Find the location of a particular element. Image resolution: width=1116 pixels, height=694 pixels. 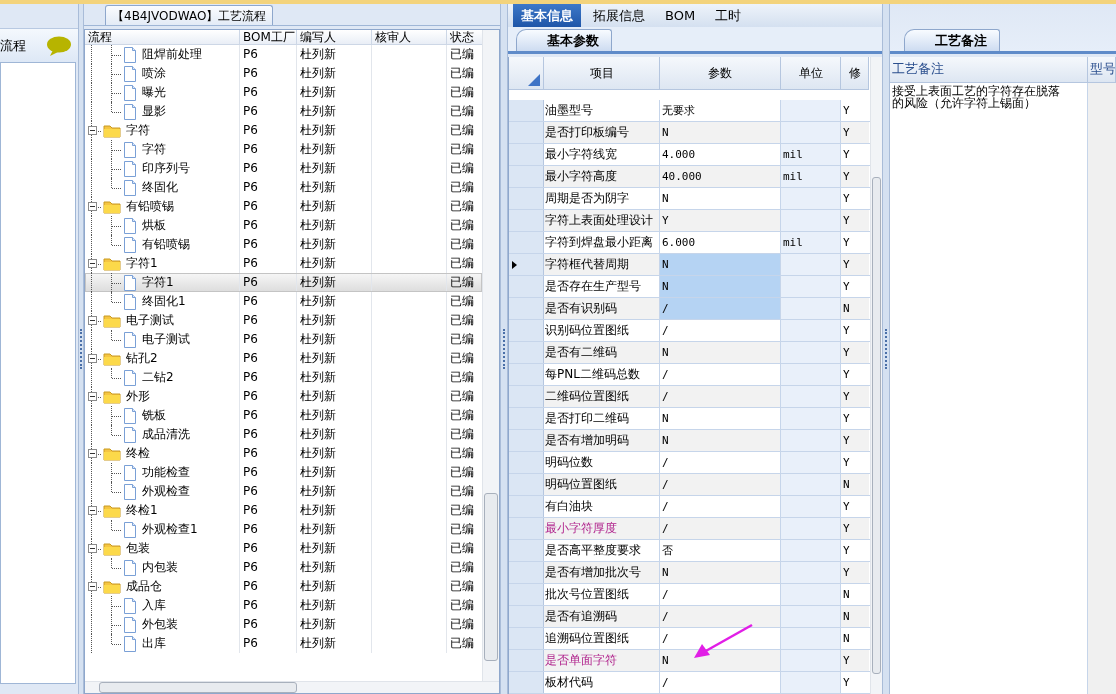

tree-row: 钻孔2 P6 杜列新 已编 is located at coordinates (283, 358).